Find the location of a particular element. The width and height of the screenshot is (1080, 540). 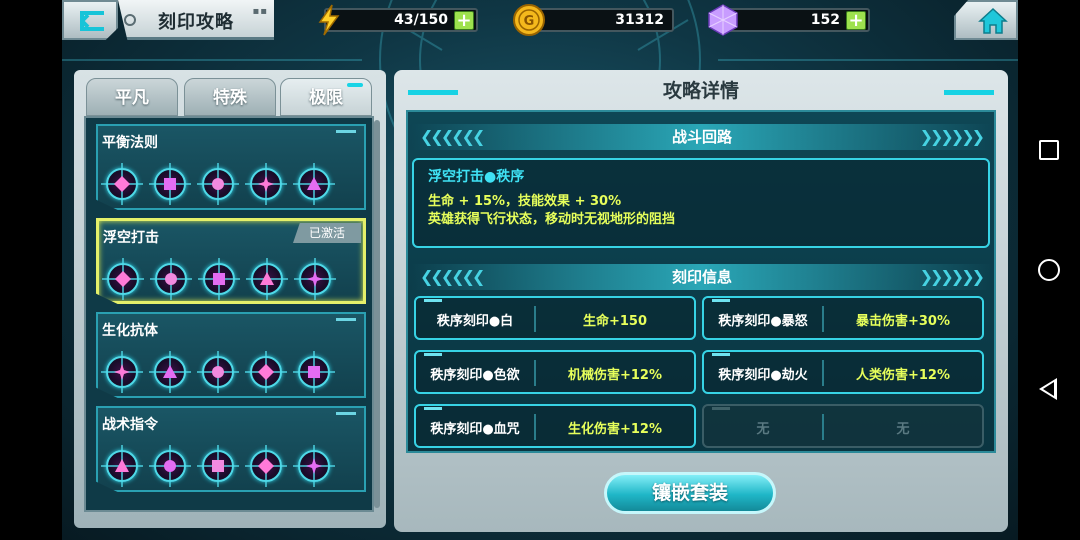

combo-effect-line: 英雄获得飞行状态，移动时无视地形的阻挡 is located at coordinates (552, 219).